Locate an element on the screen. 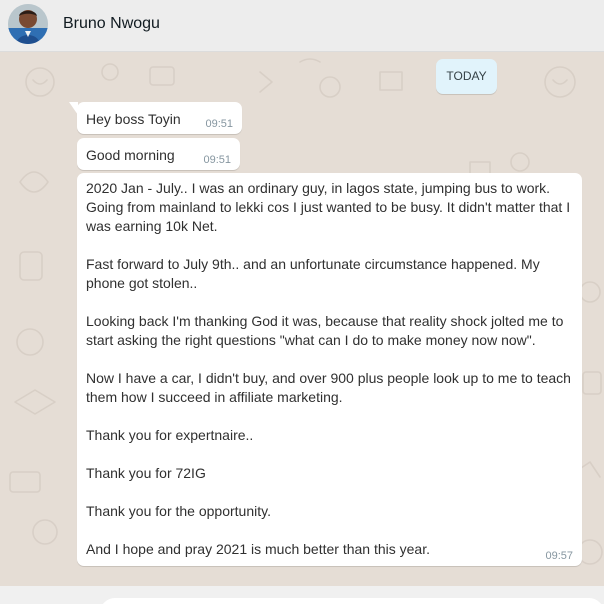  message-paragraph: Thank you for 72IG is located at coordinates (146, 473).